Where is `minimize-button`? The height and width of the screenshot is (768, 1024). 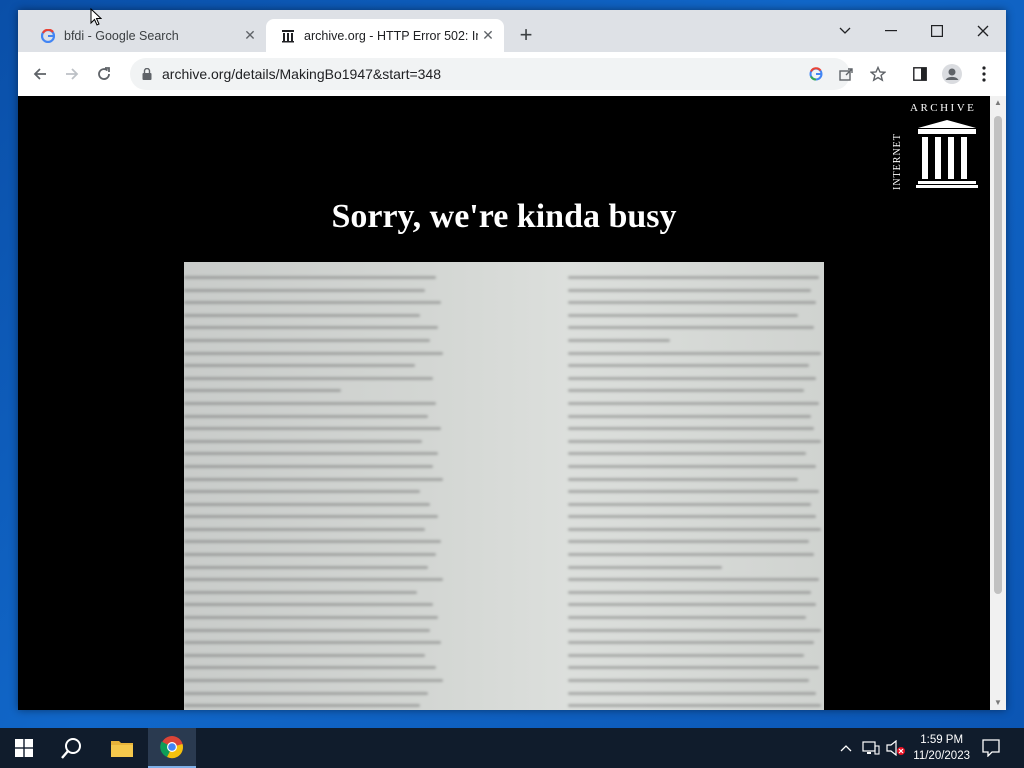
minimize-button is located at coordinates (891, 31).